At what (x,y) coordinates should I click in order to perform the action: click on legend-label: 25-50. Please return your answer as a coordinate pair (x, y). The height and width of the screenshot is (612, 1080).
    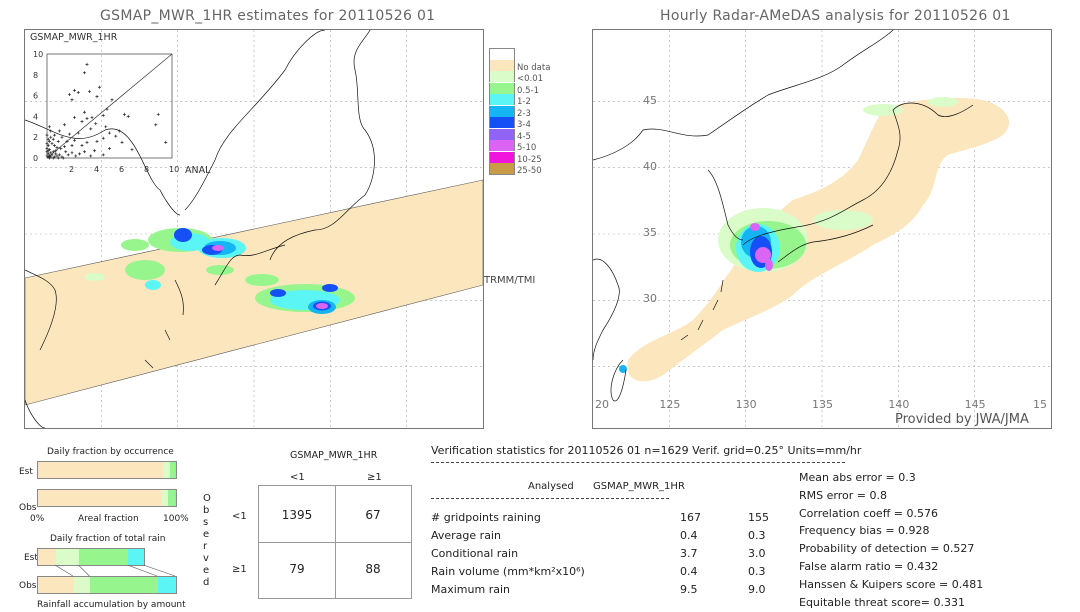
    Looking at the image, I should click on (529, 171).